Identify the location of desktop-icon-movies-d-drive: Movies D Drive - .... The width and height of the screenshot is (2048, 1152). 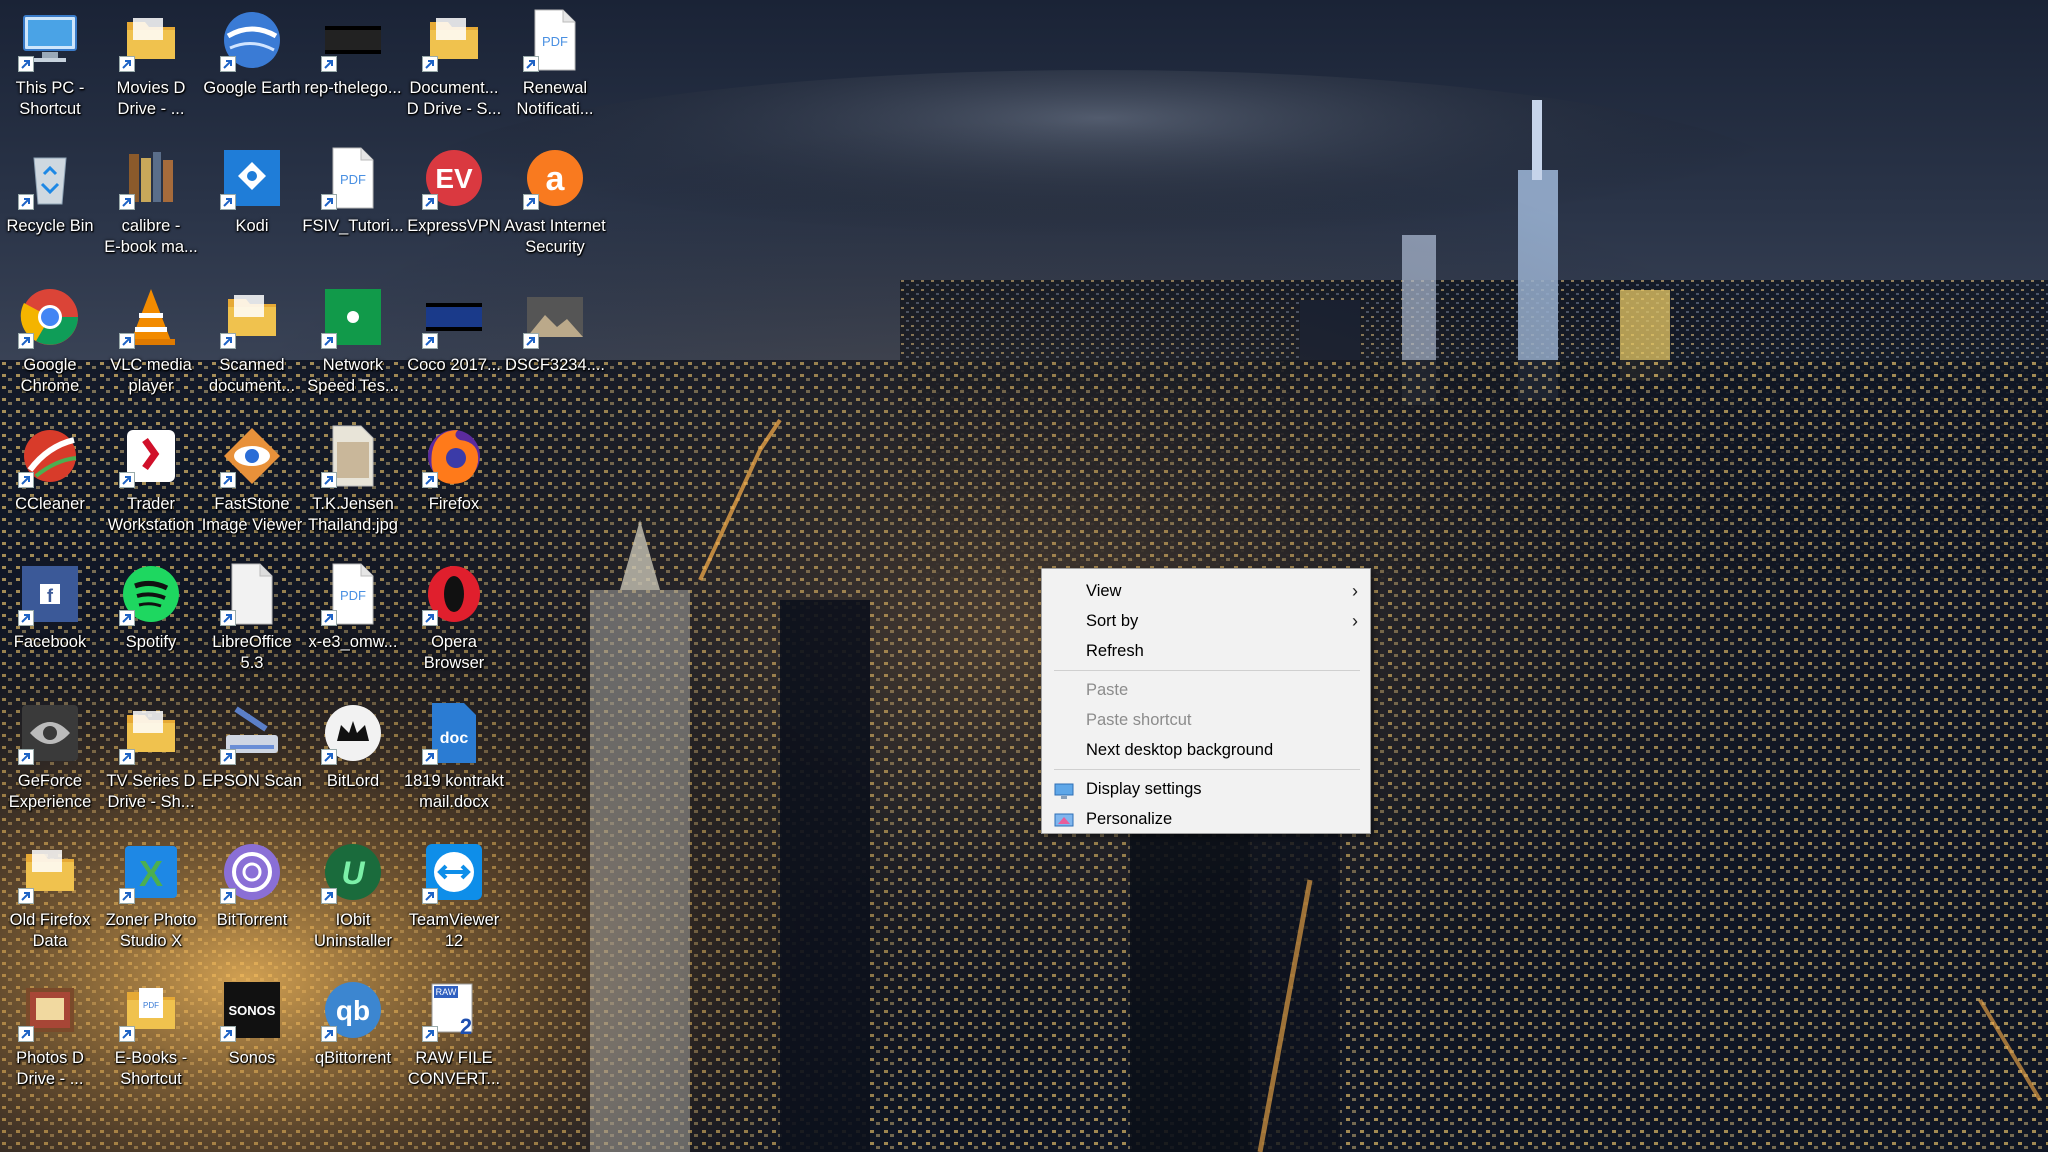
(151, 68).